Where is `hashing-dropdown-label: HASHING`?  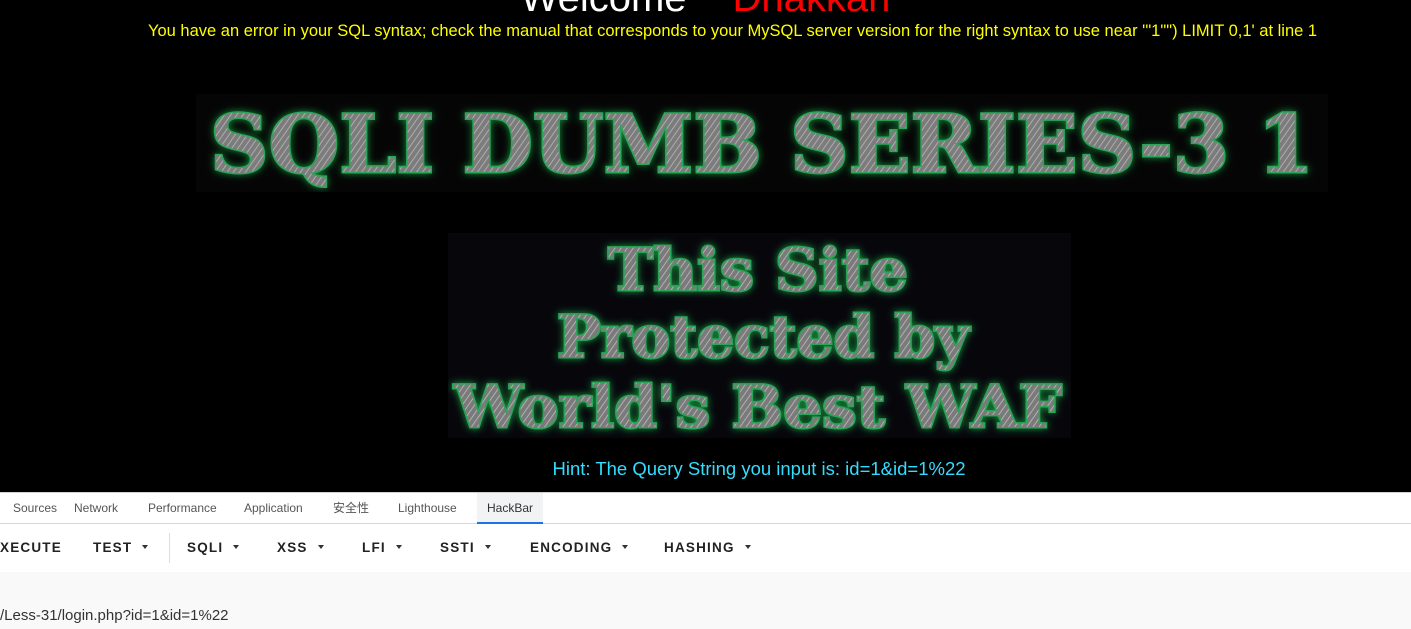 hashing-dropdown-label: HASHING is located at coordinates (699, 547).